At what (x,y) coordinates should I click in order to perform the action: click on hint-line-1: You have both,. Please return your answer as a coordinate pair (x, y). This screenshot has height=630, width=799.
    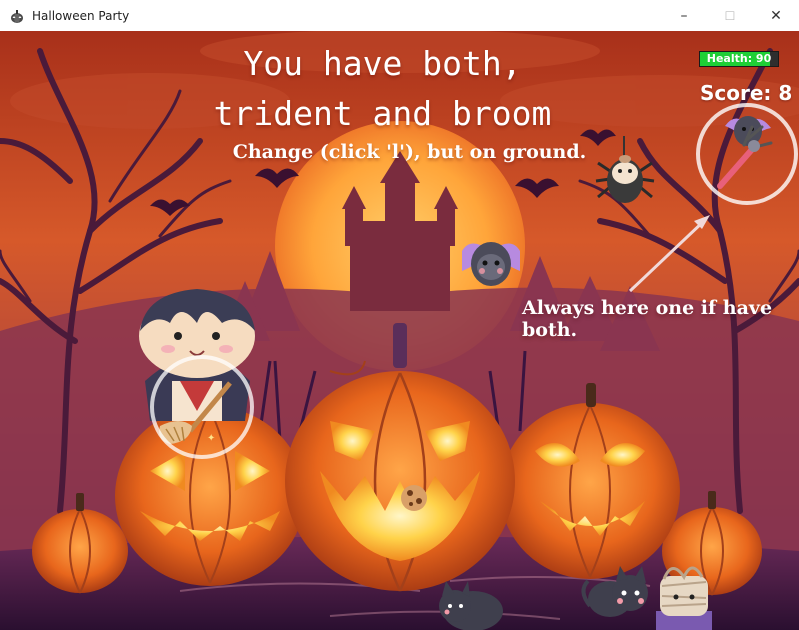
    Looking at the image, I should click on (382, 63).